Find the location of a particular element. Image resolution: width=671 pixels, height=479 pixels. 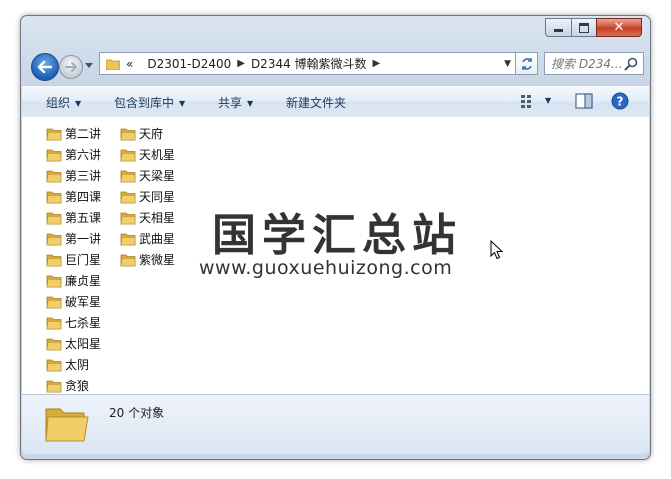

share-menu: 共享 ▼ is located at coordinates (235, 102).